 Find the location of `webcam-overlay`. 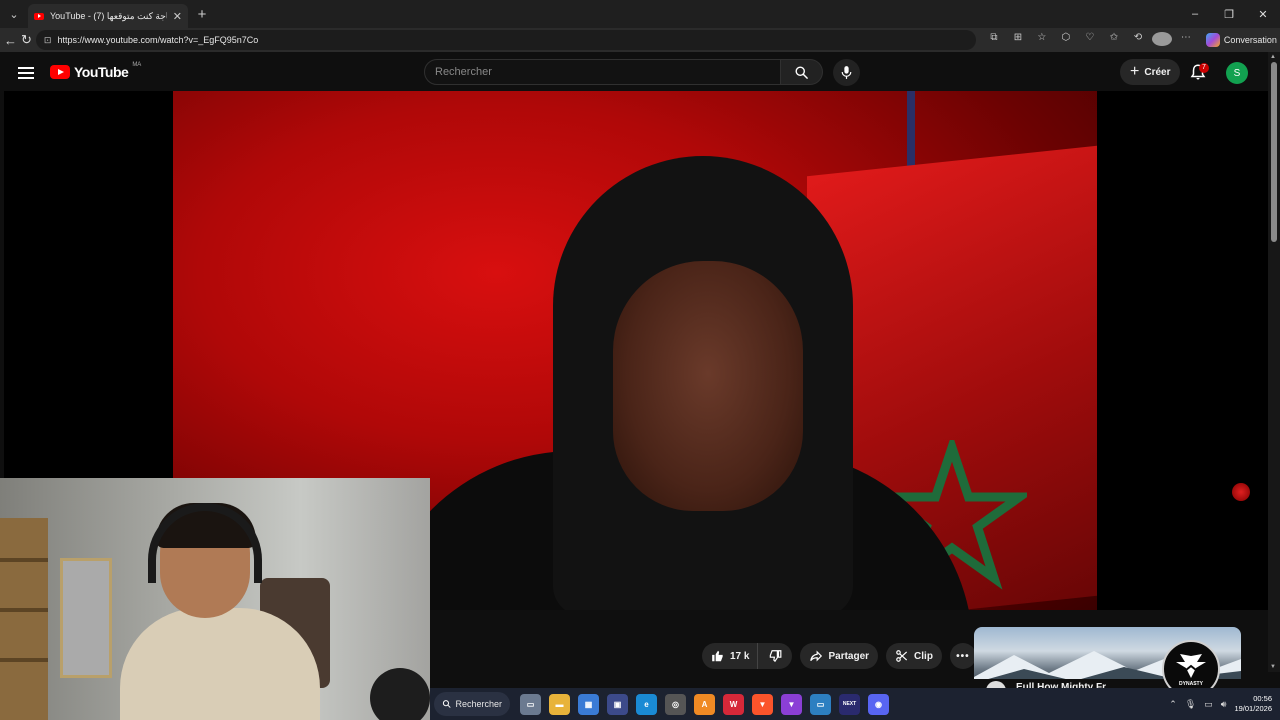

webcam-overlay is located at coordinates (215, 599).